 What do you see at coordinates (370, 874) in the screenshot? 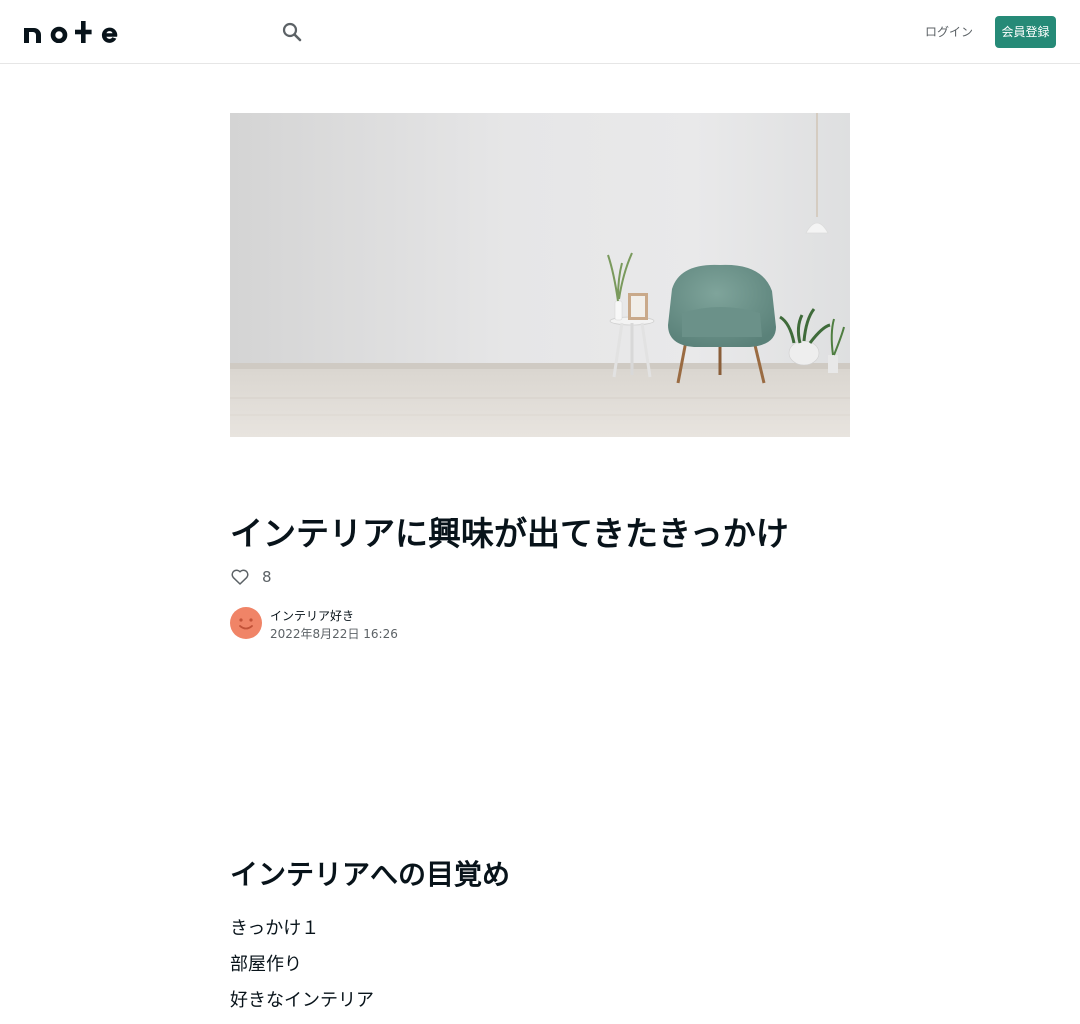
I see `section-heading: インテリアへの目覚め` at bounding box center [370, 874].